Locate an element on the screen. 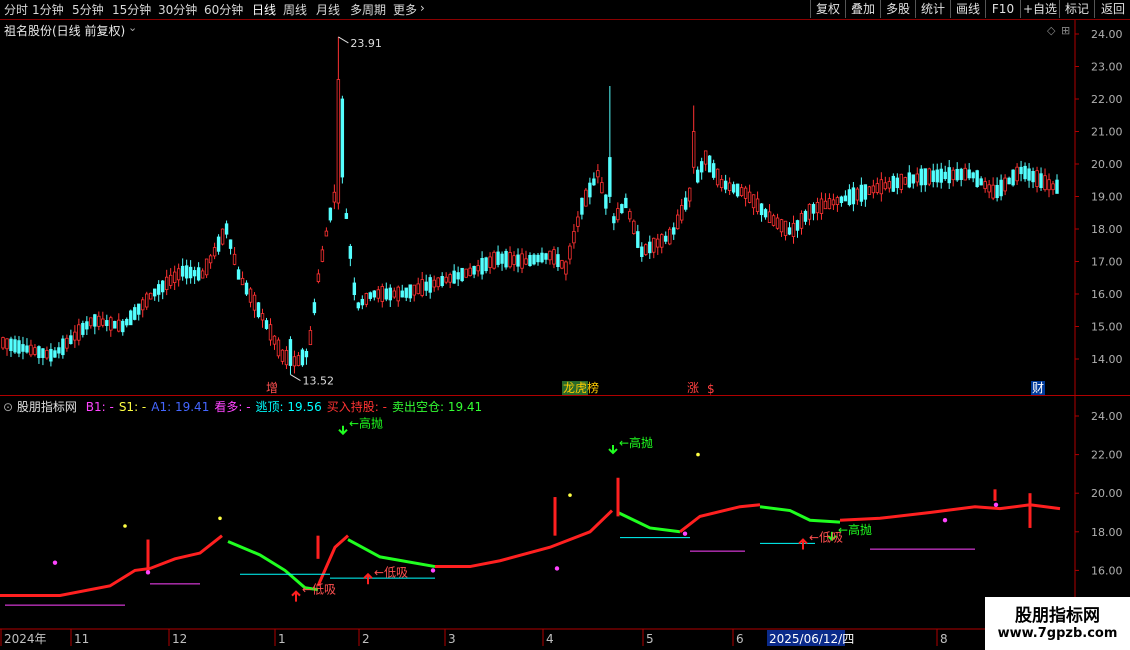 Image resolution: width=1130 pixels, height=650 pixels. period-tab-15min: 15分钟 is located at coordinates (131, 9).